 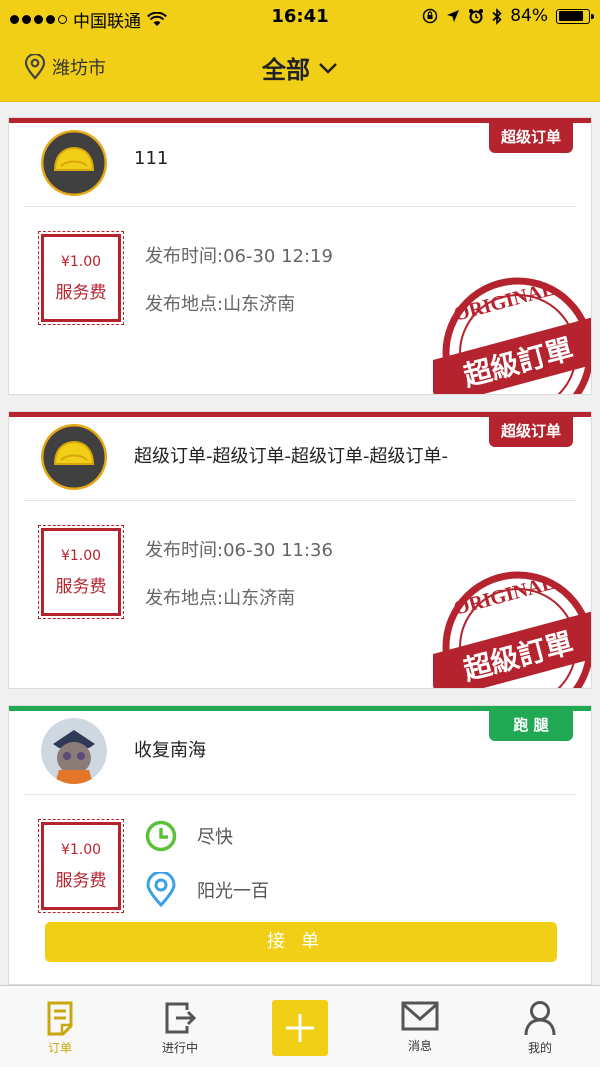 I want to click on place-row: 阳光一百, so click(x=207, y=890).